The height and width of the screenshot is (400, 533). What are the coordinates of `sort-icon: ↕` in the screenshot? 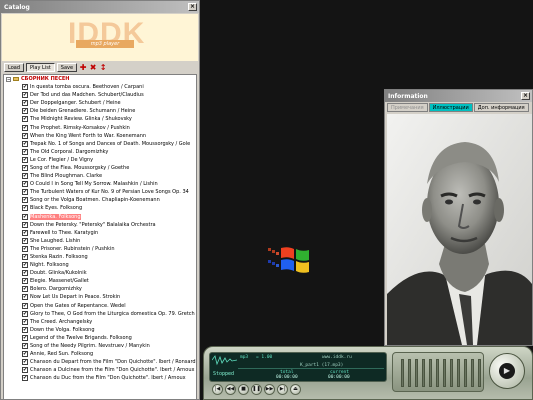 It's located at (103, 67).